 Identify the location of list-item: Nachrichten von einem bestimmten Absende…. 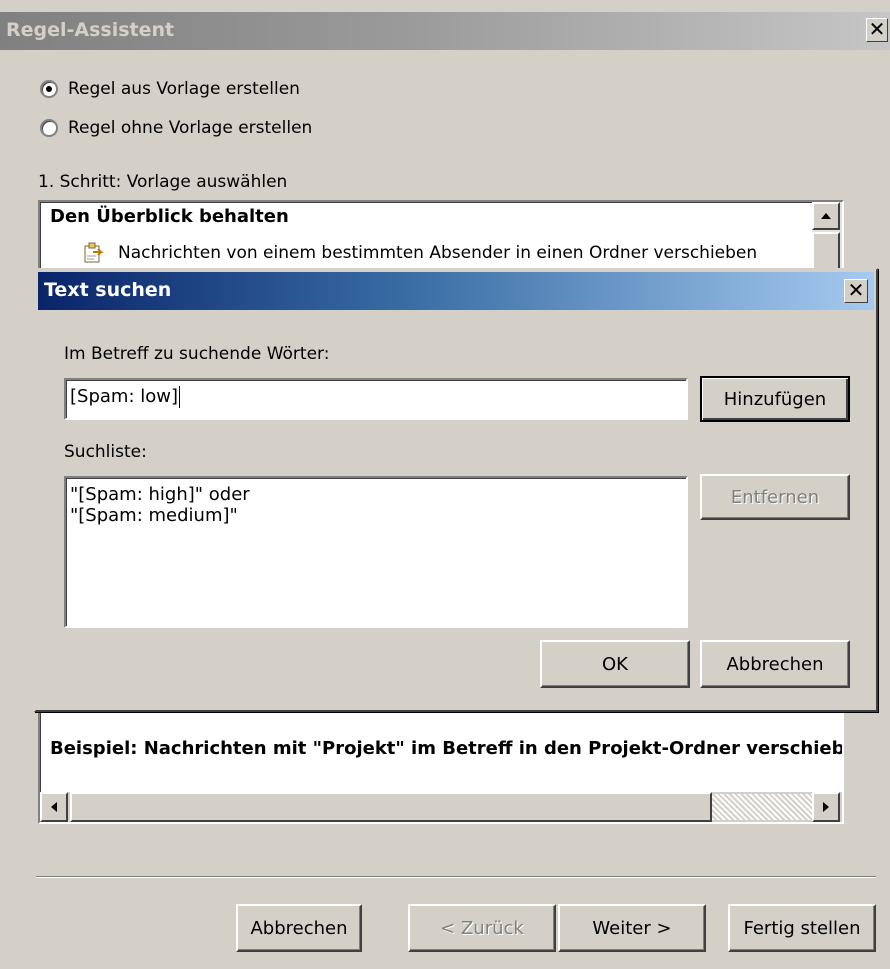
(419, 253).